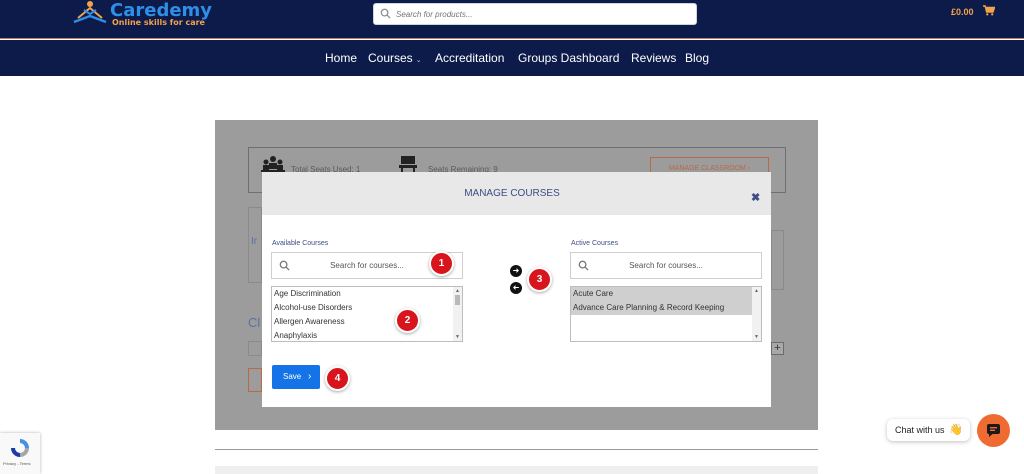 This screenshot has height=474, width=1024. I want to click on nav-accreditation: Accreditation, so click(469, 58).